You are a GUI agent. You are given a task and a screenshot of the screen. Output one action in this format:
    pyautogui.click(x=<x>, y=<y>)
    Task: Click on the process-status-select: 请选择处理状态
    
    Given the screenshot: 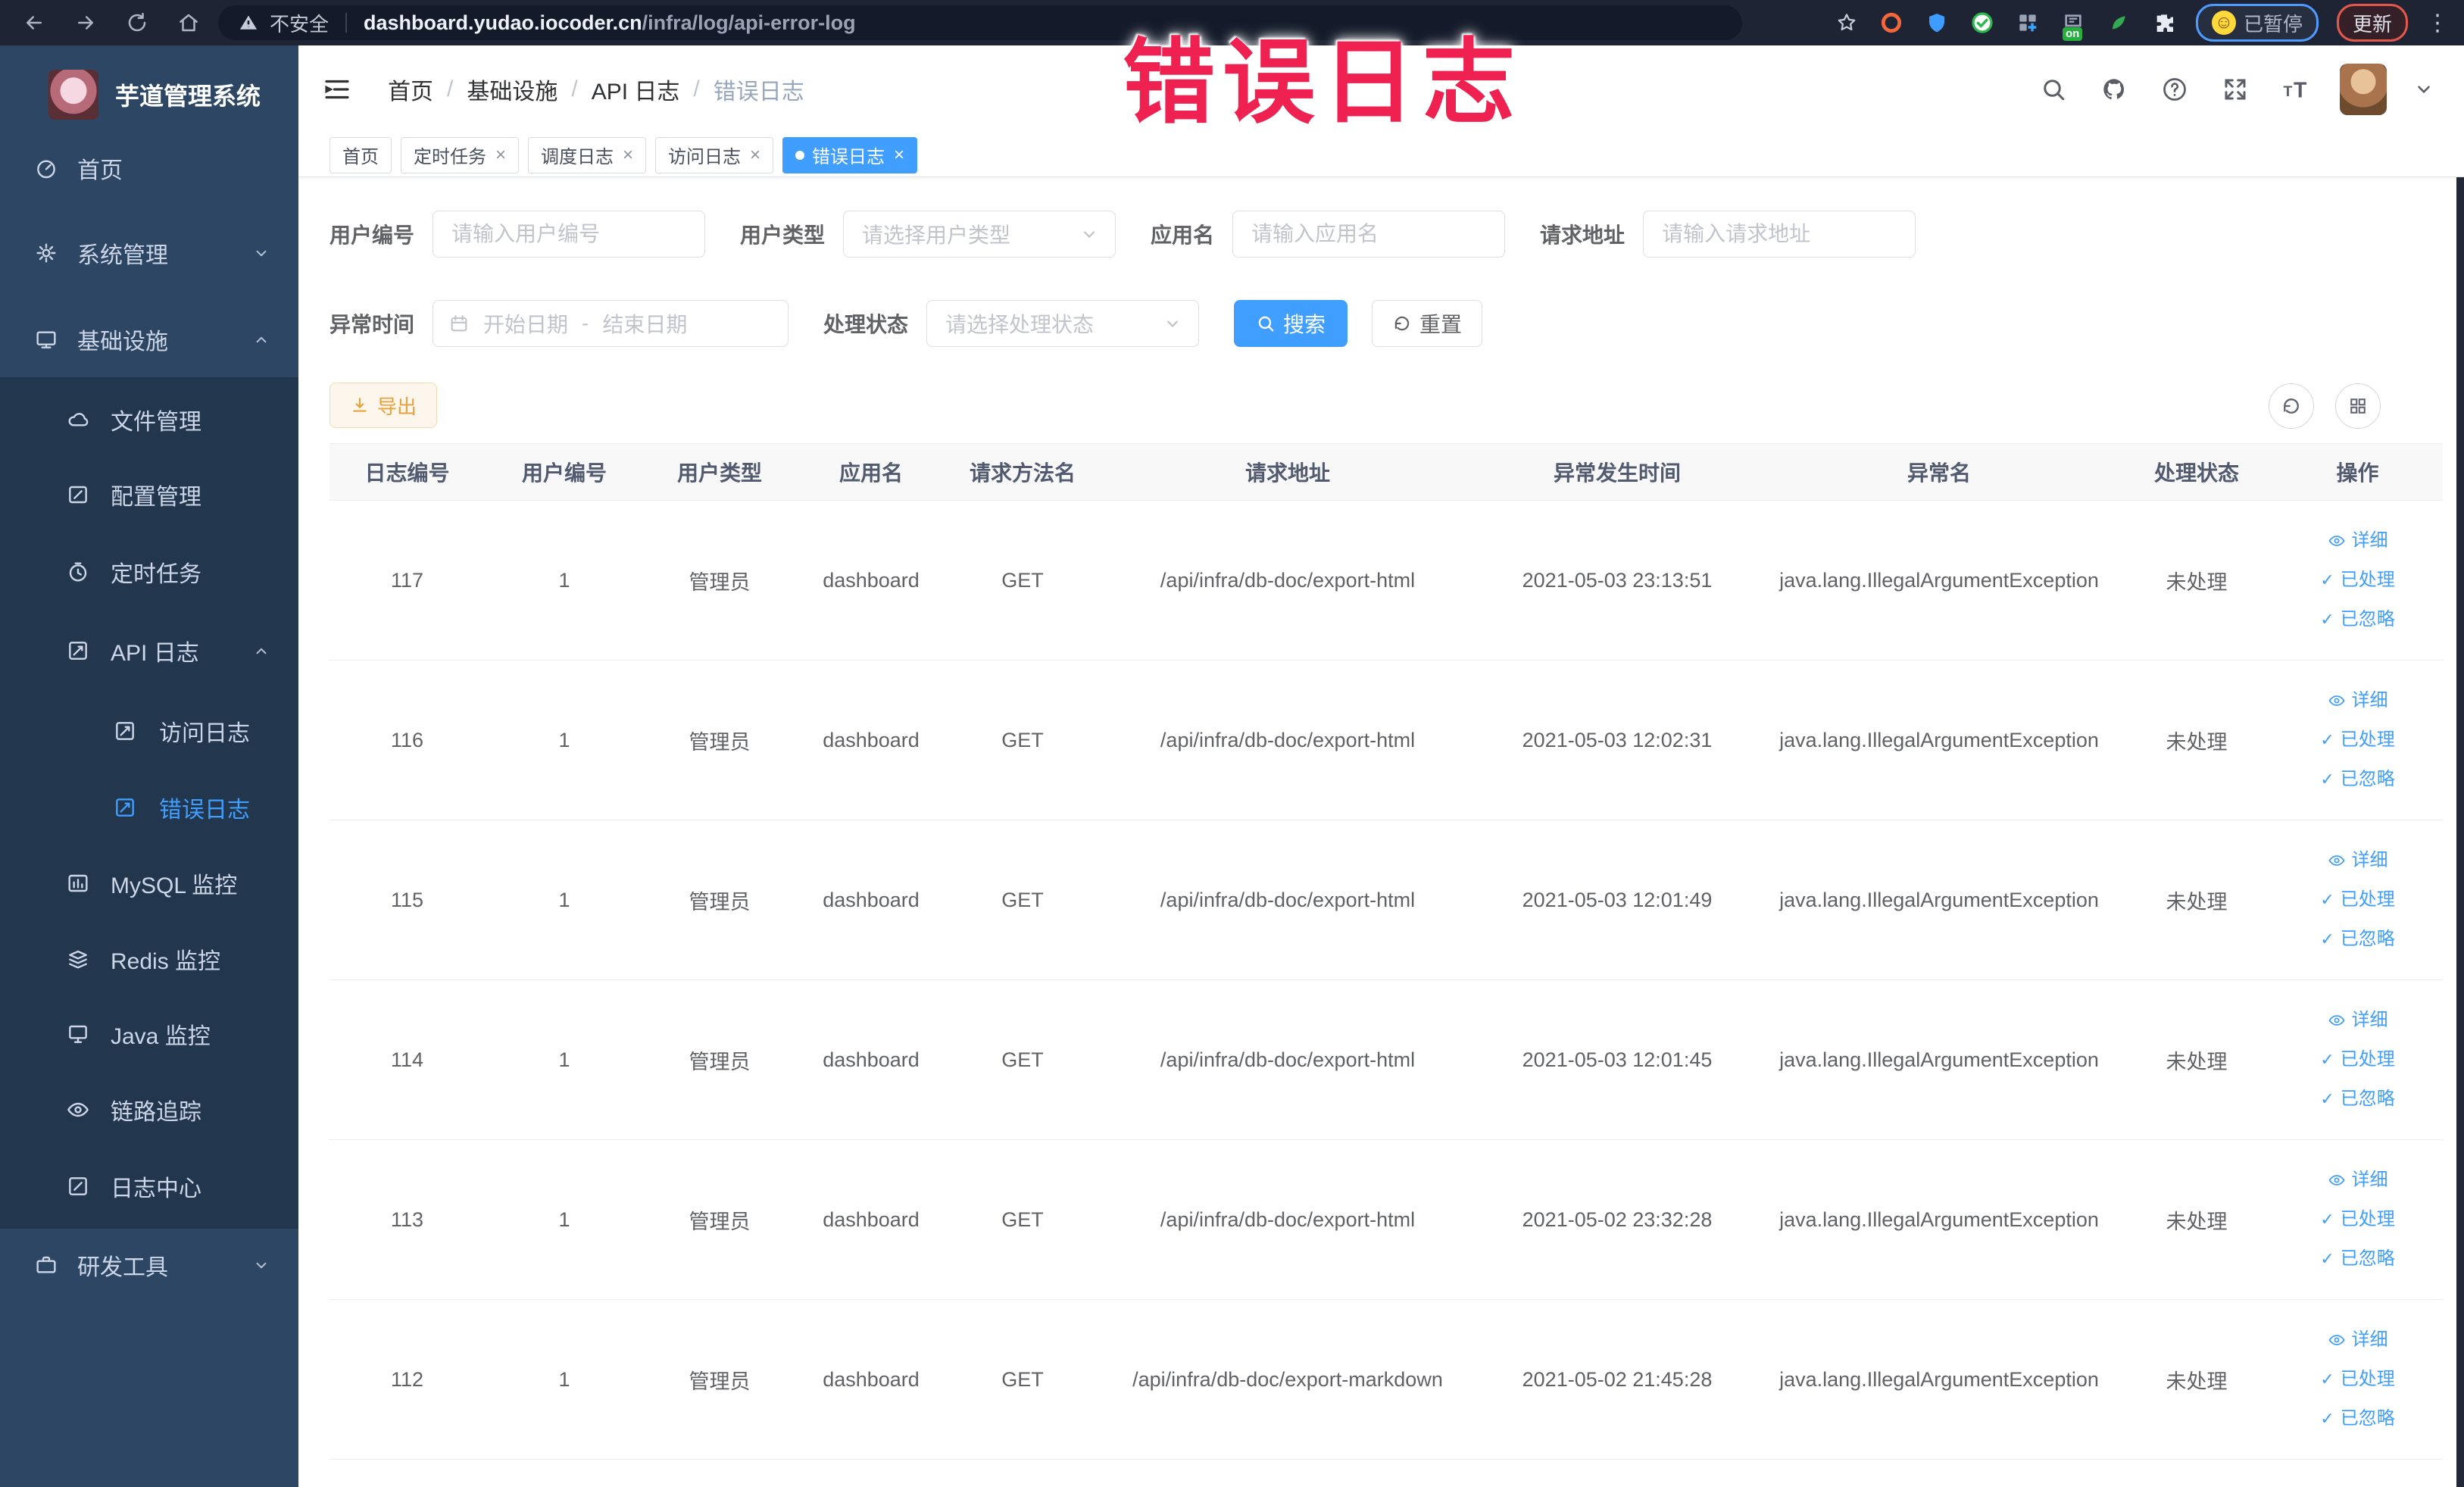 What is the action you would take?
    pyautogui.click(x=1063, y=323)
    